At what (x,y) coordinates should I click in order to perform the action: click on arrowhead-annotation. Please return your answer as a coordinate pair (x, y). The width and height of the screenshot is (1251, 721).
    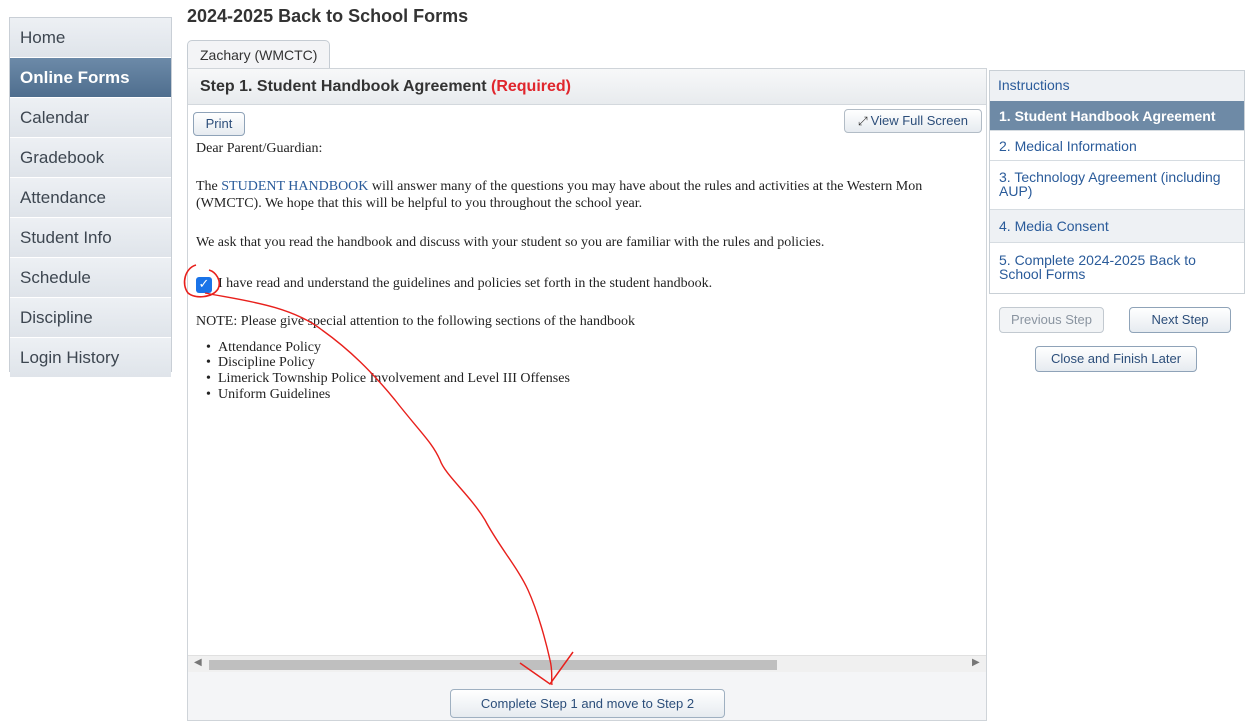
    Looking at the image, I should click on (546, 668).